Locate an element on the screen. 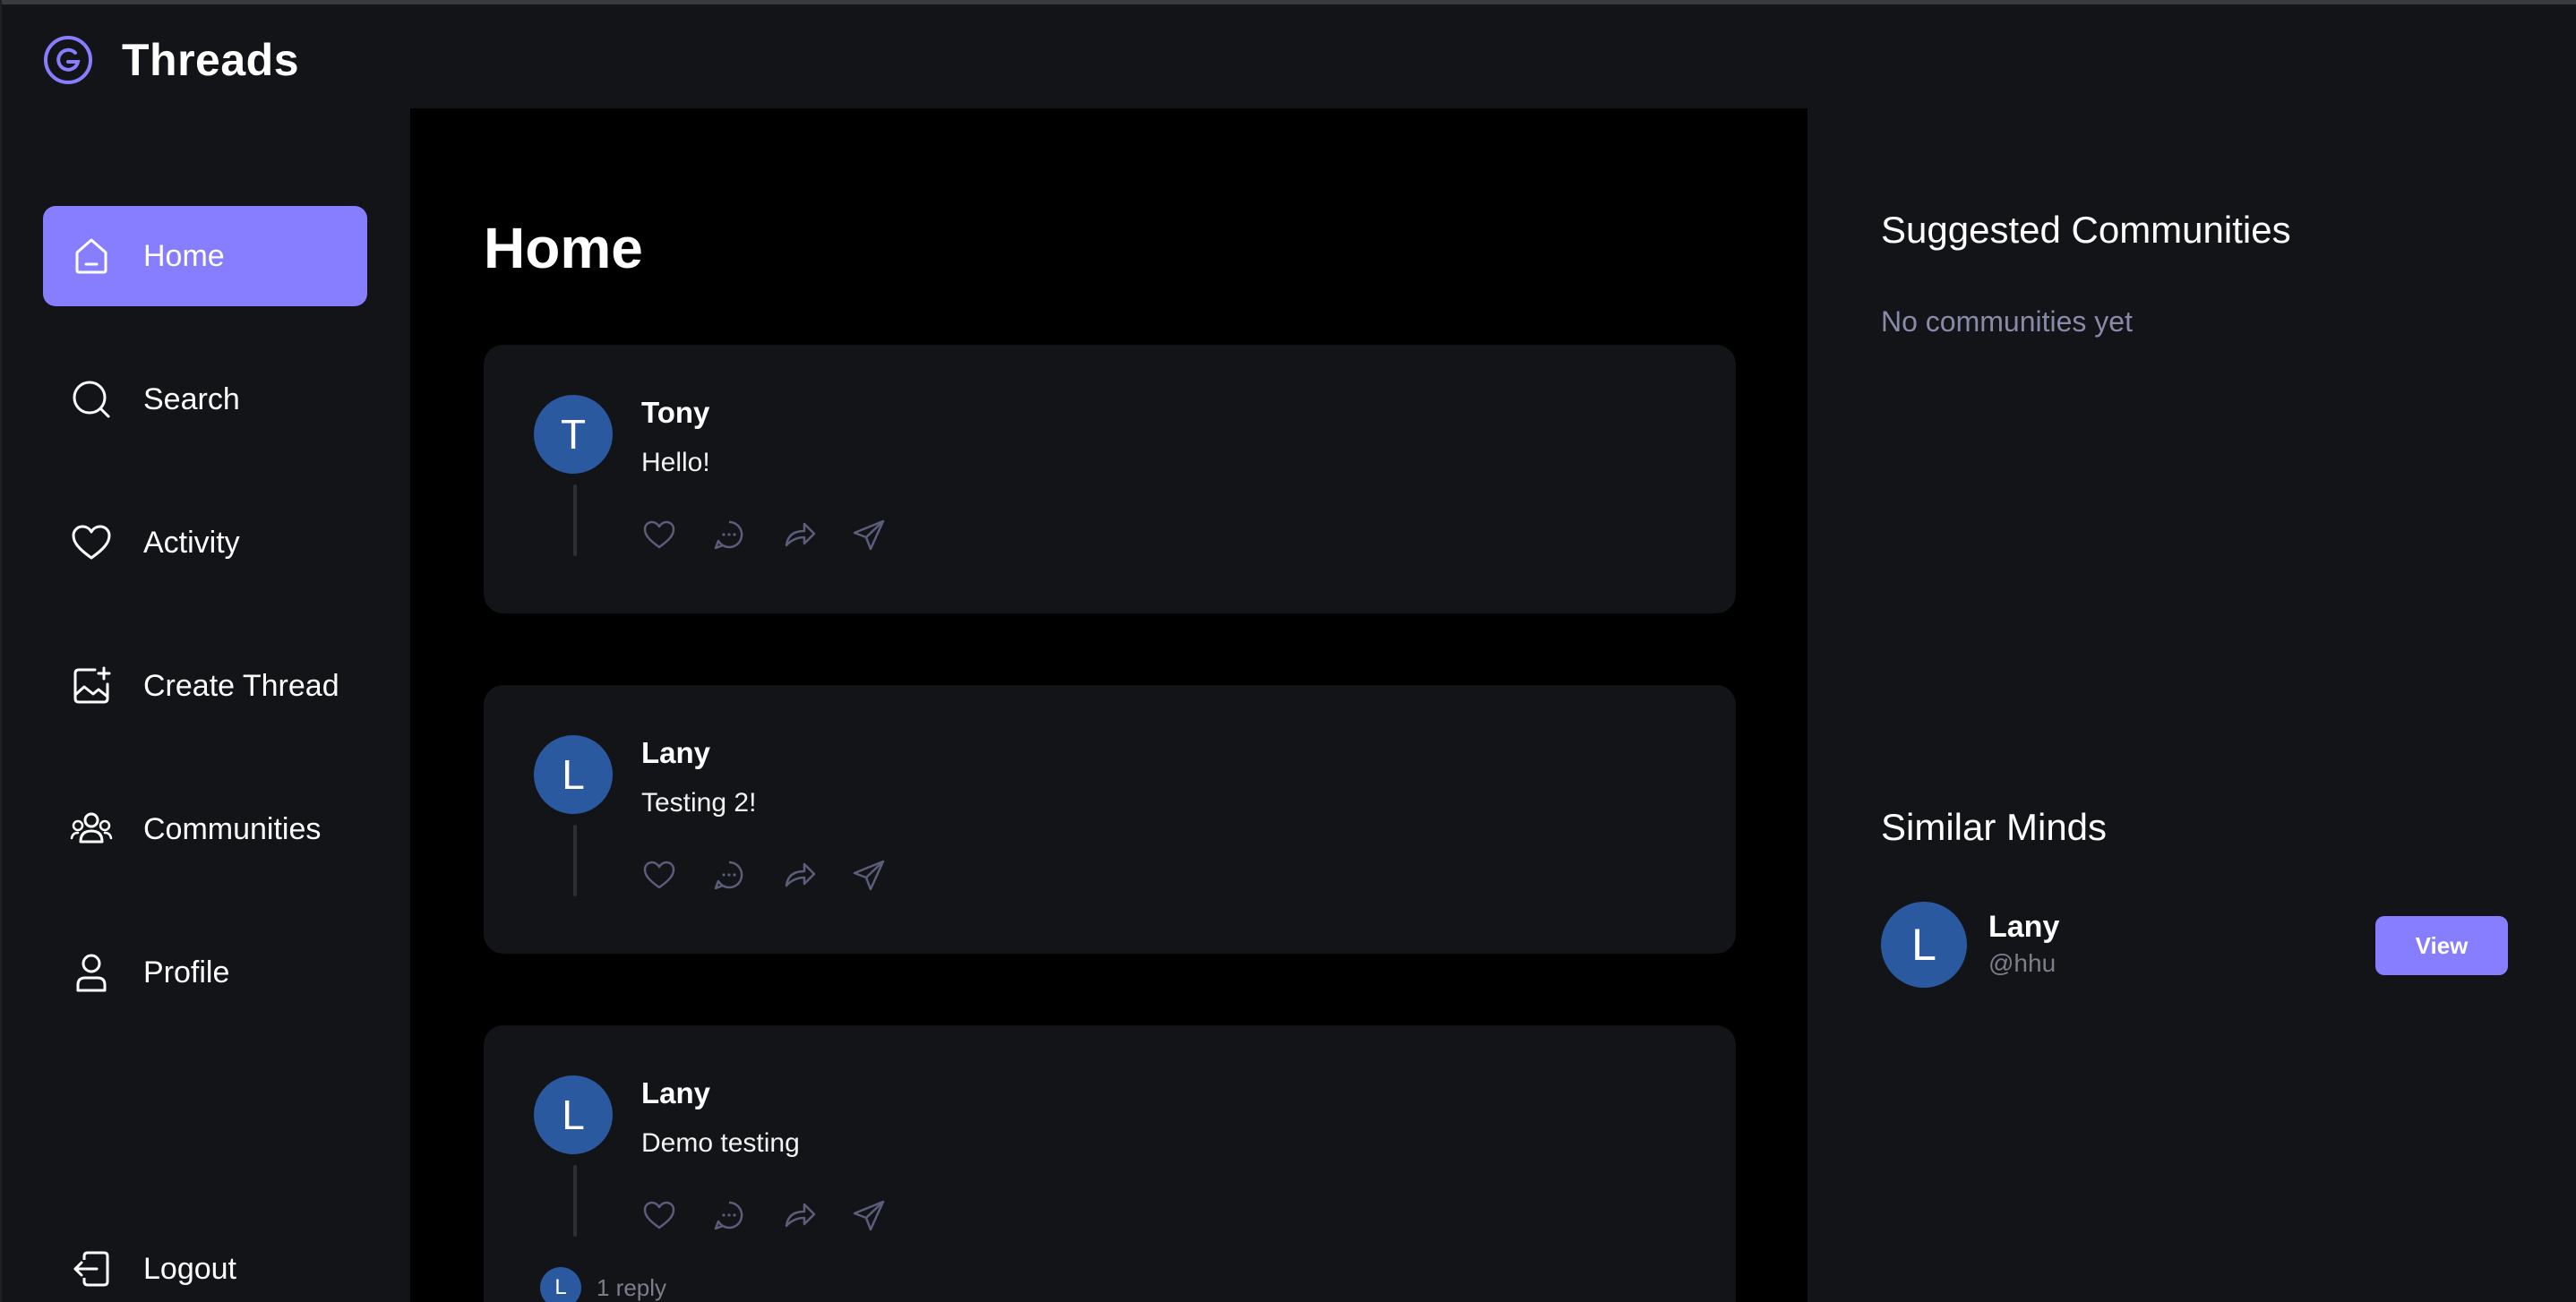  image-plus-icon is located at coordinates (92, 685).